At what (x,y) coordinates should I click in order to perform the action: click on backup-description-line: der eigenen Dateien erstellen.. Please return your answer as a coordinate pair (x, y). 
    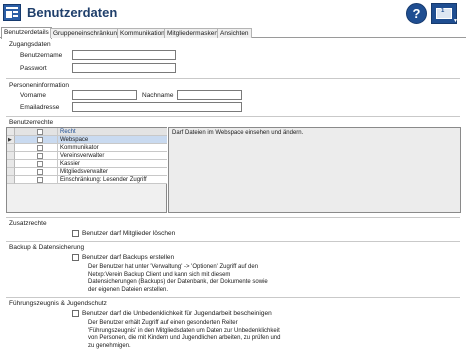
    Looking at the image, I should click on (128, 289).